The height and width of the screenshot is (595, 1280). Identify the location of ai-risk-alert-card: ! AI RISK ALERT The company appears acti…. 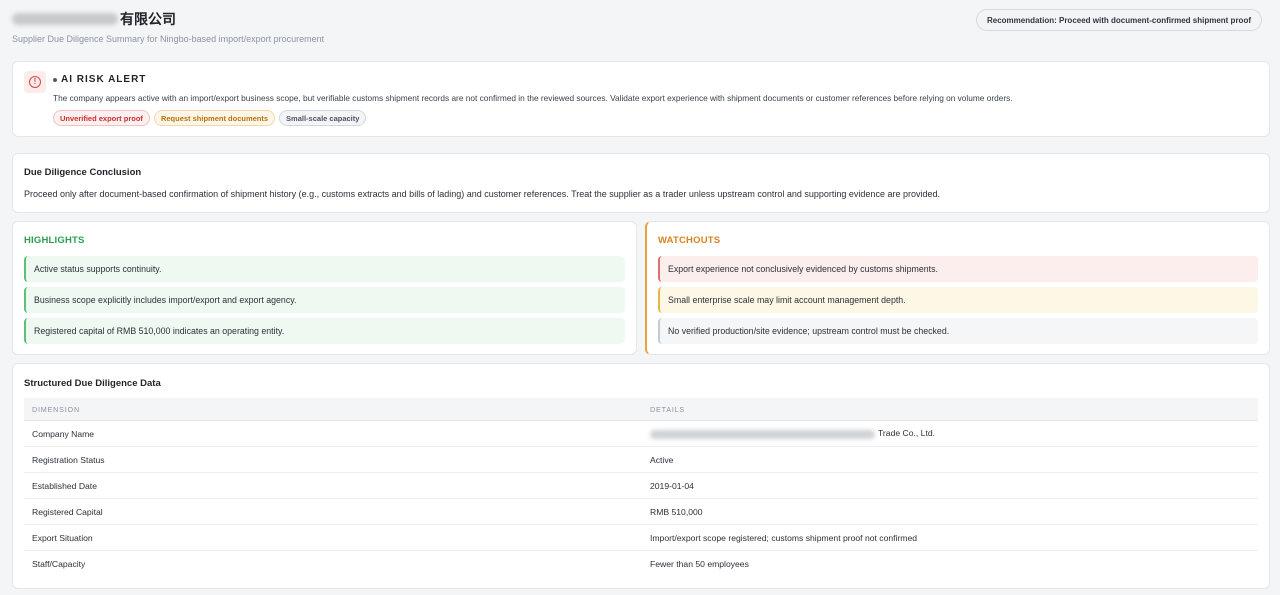
(641, 99).